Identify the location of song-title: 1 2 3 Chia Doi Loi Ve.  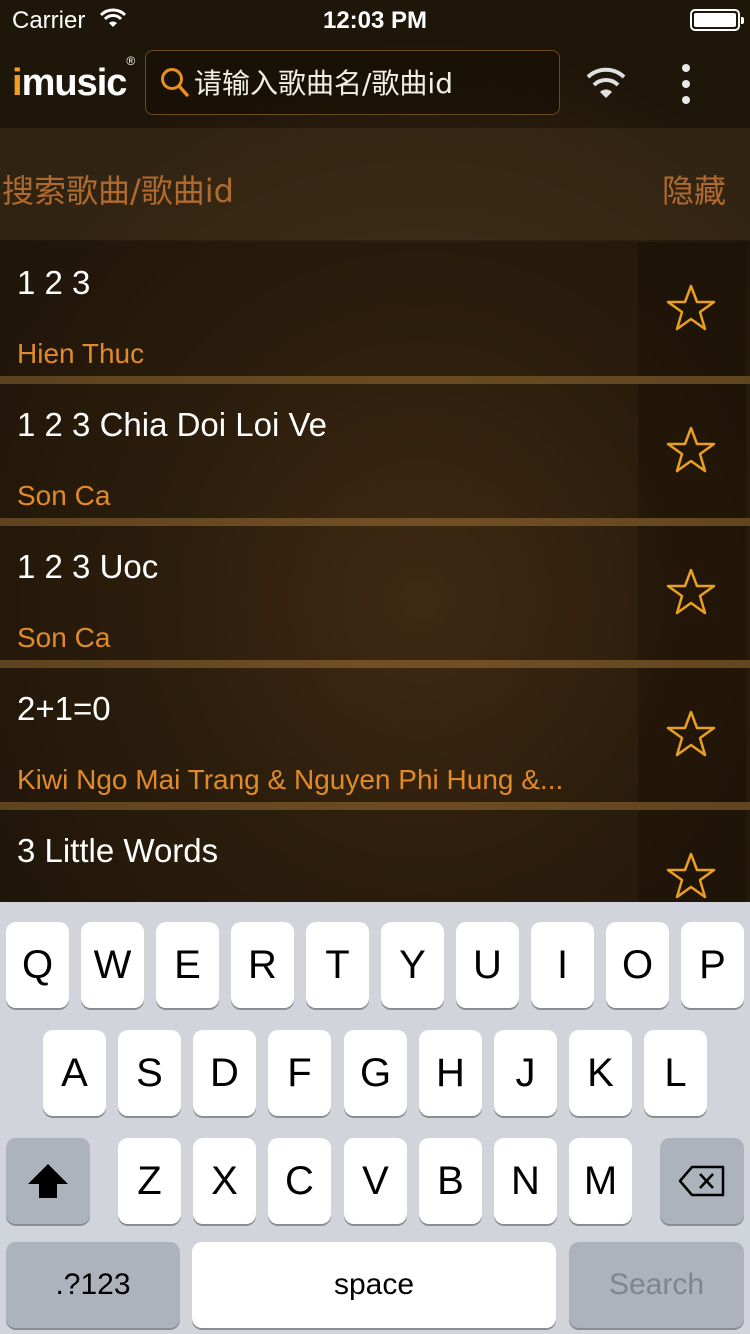
(172, 424).